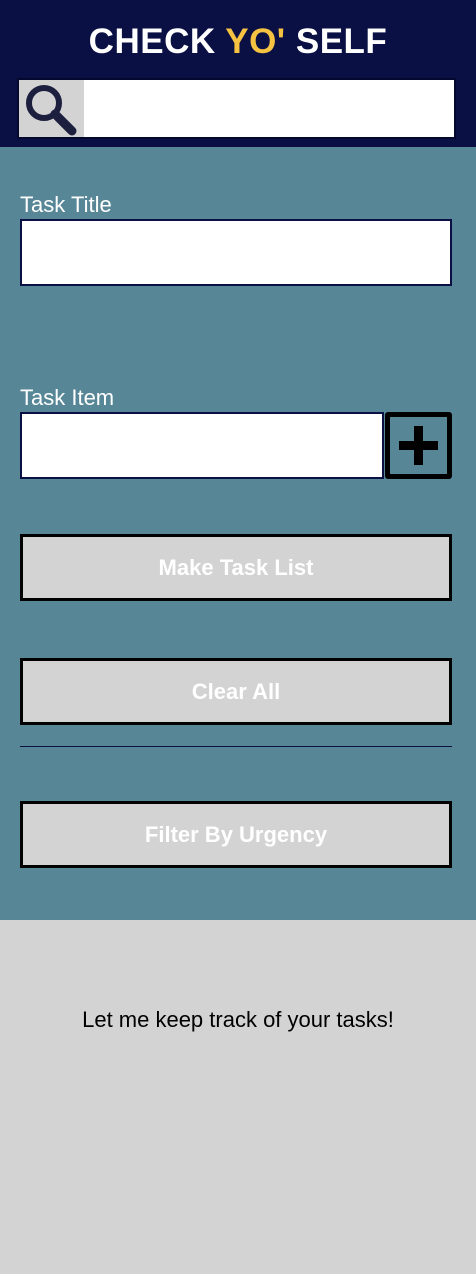 The image size is (476, 1274). I want to click on filter-by-urgency-button: Filter By Urgency, so click(236, 834).